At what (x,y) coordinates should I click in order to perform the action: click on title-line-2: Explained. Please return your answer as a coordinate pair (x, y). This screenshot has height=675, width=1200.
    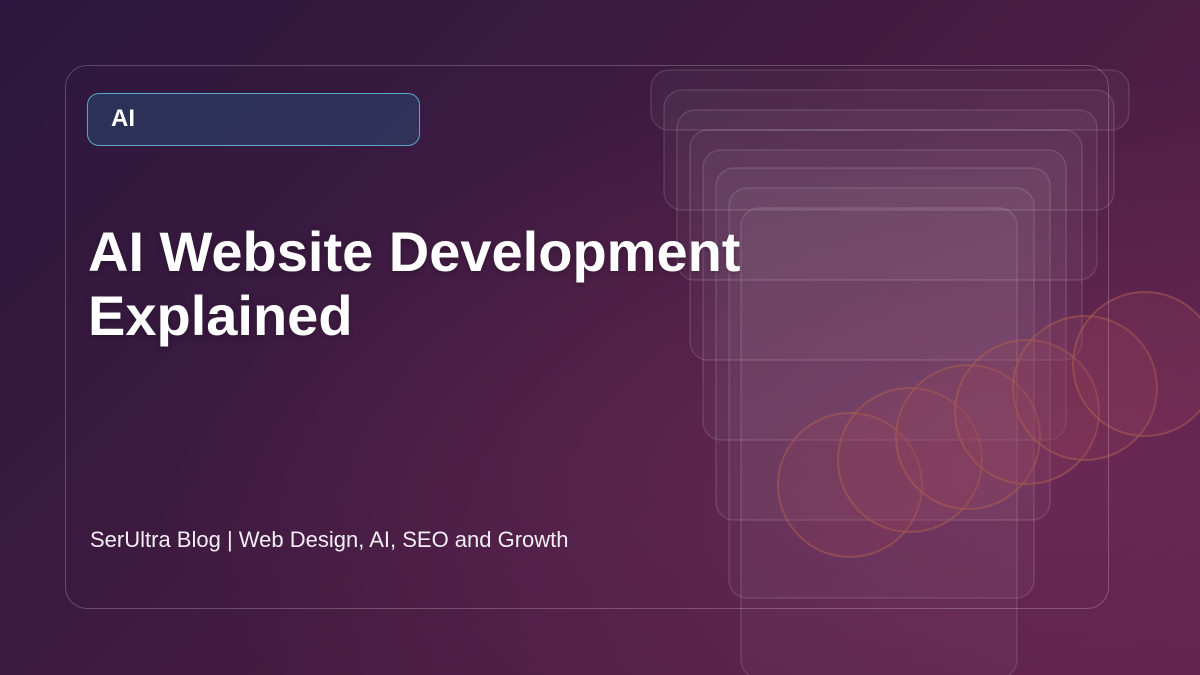
    Looking at the image, I should click on (220, 315).